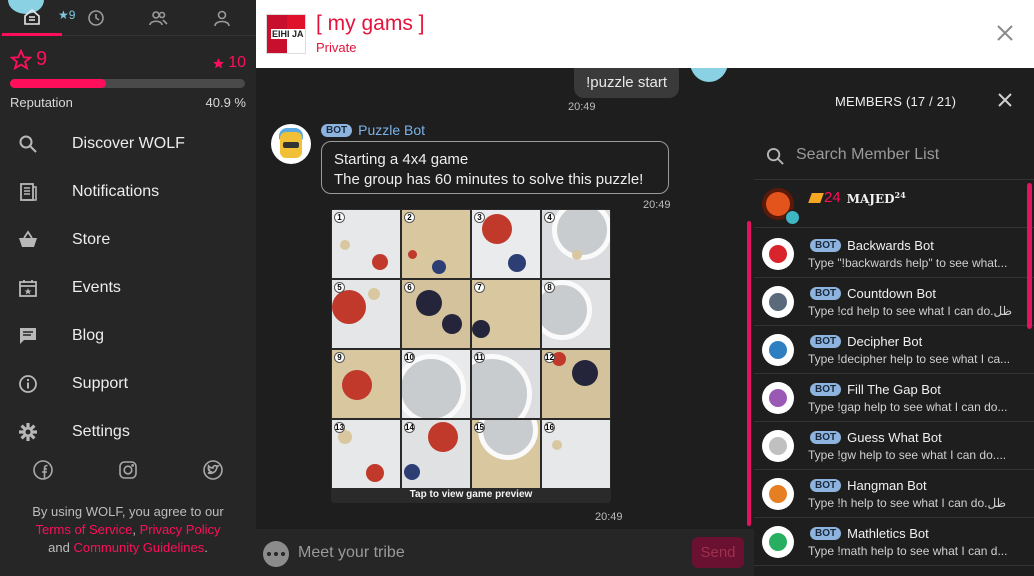 The height and width of the screenshot is (576, 1034). What do you see at coordinates (609, 517) in the screenshot?
I see `puzzle-time: 20:49` at bounding box center [609, 517].